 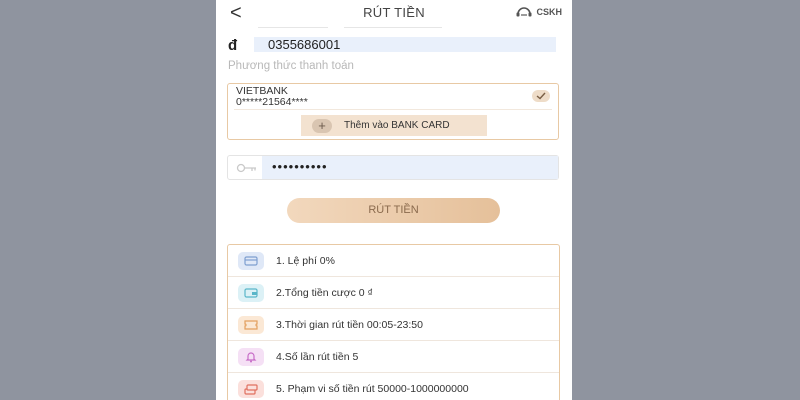 What do you see at coordinates (251, 324) in the screenshot?
I see `ticket-icon` at bounding box center [251, 324].